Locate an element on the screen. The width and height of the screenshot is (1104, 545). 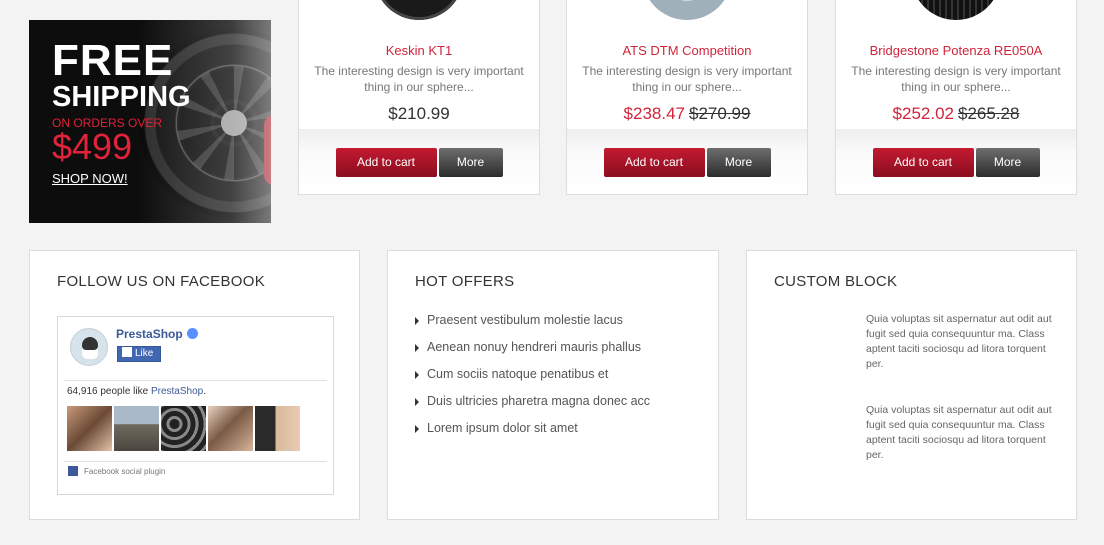
banner-amount: $499 is located at coordinates (92, 146).